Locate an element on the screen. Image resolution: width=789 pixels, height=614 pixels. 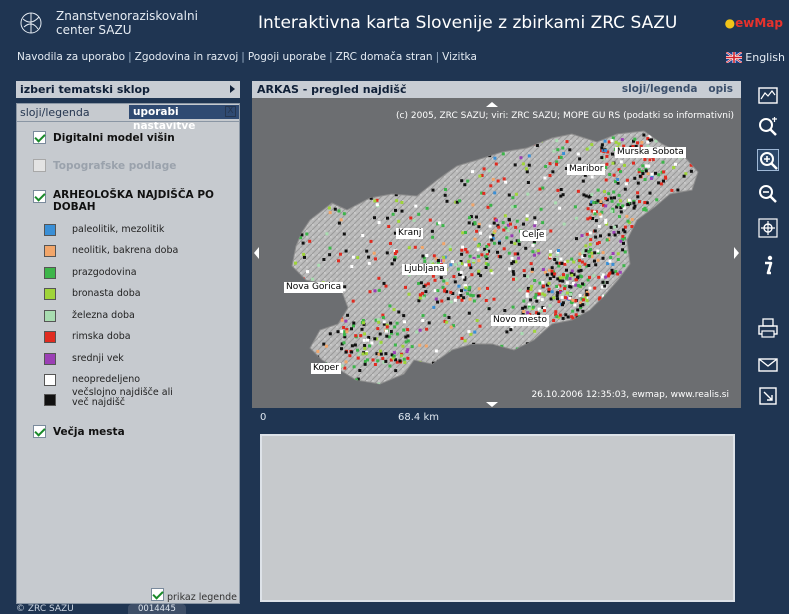
layer-checkbox-topo is located at coordinates (39, 165).